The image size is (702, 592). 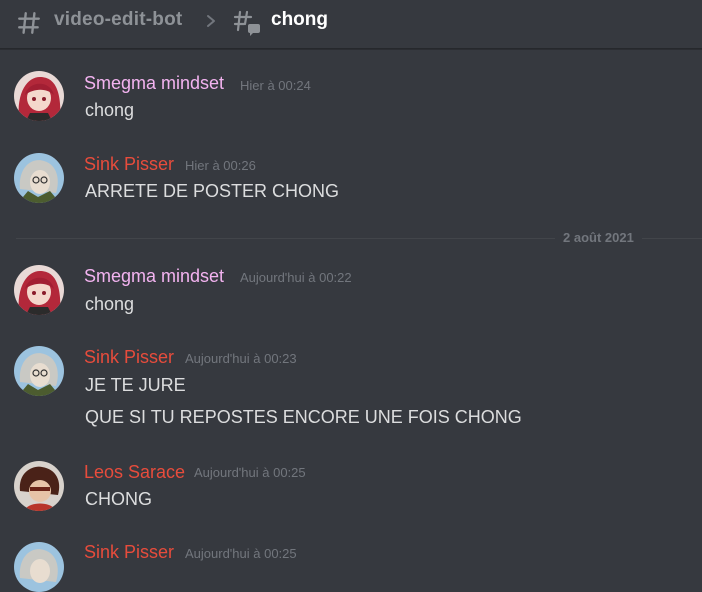 I want to click on message-author: Leos Sarace, so click(x=134, y=472).